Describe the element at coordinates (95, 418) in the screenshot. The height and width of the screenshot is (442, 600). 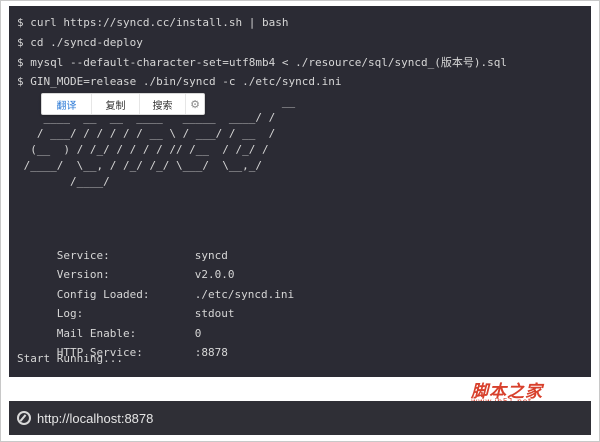
I see `status-url: http://localhost:8878` at that location.